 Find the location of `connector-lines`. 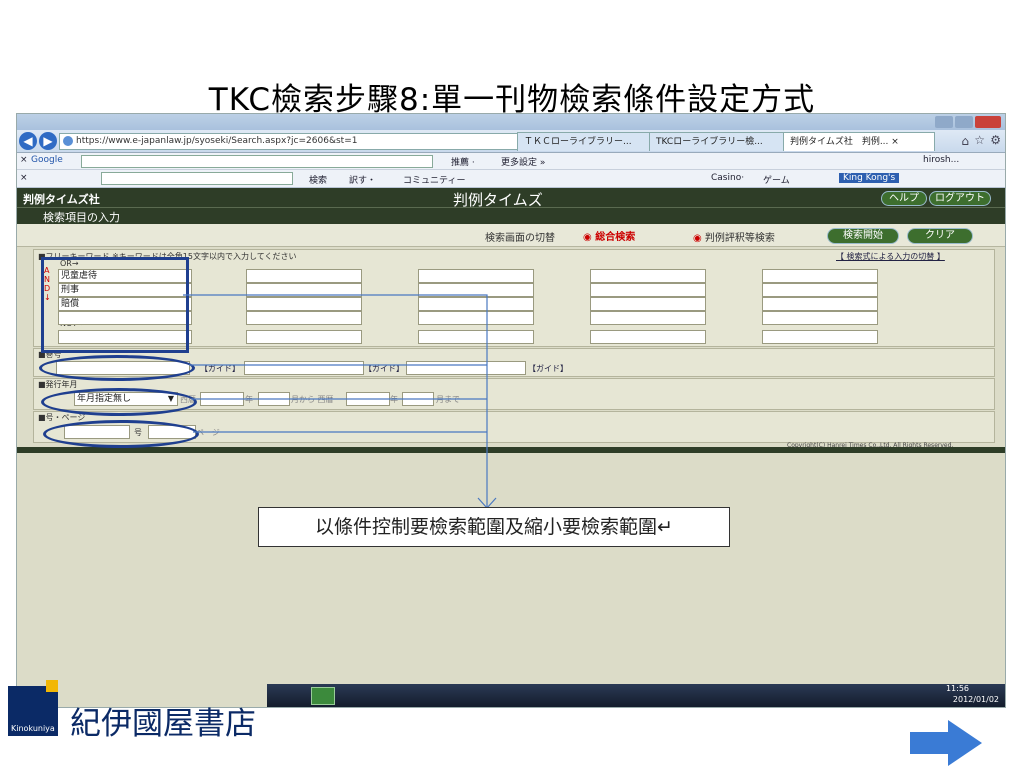

connector-lines is located at coordinates (340, 401).